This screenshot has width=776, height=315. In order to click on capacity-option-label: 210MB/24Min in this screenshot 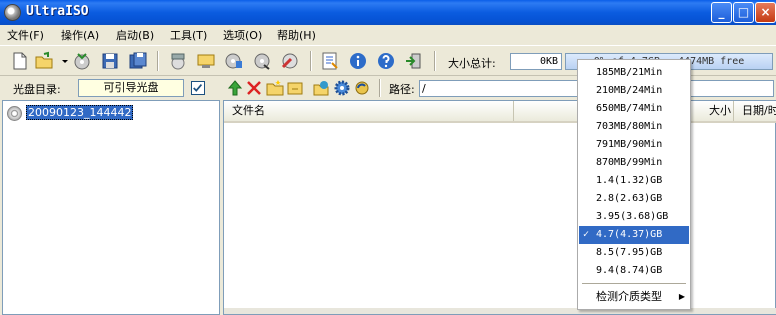, I will do `click(629, 90)`.